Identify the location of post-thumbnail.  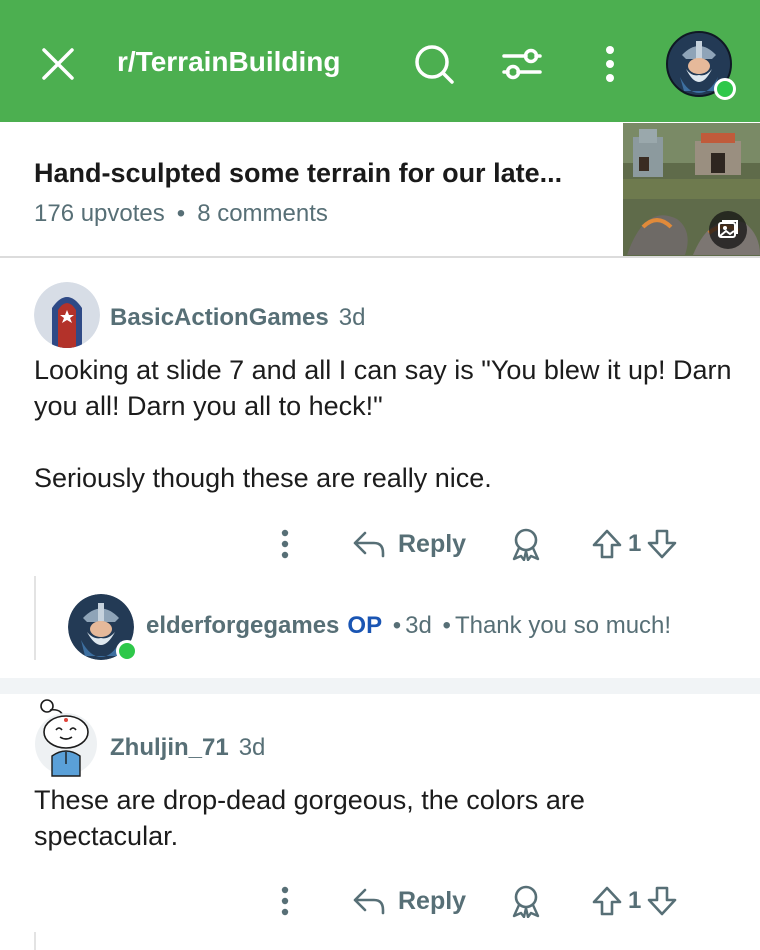
(691, 189).